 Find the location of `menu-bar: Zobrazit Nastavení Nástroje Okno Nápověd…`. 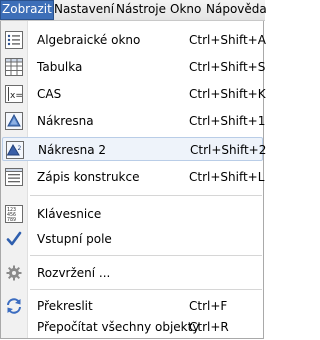

menu-bar: Zobrazit Nastavení Nástroje Okno Nápověd… is located at coordinates (134, 10).